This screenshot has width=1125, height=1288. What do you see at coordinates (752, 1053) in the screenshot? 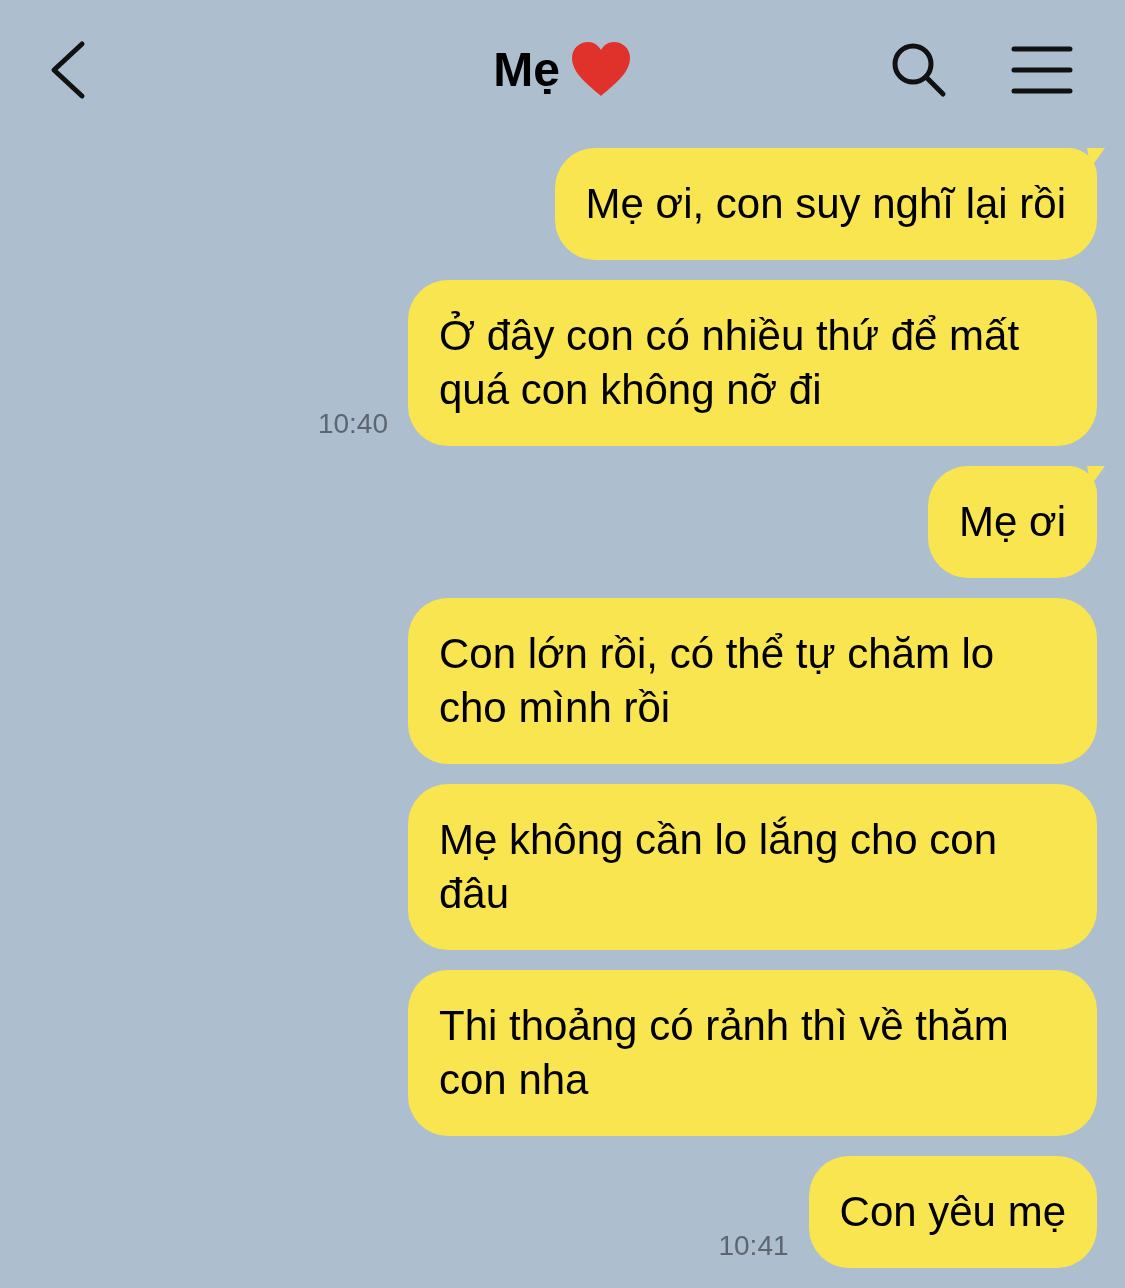
I see `message-bubble: Thi thoảng có rảnh thì về thăm con nha` at bounding box center [752, 1053].